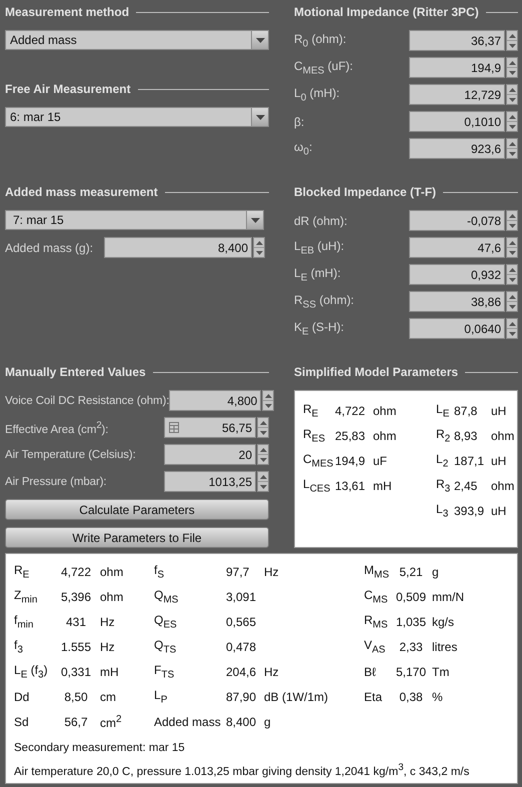  Describe the element at coordinates (470, 461) in the screenshot. I see `parameter-value: 187,1` at that location.